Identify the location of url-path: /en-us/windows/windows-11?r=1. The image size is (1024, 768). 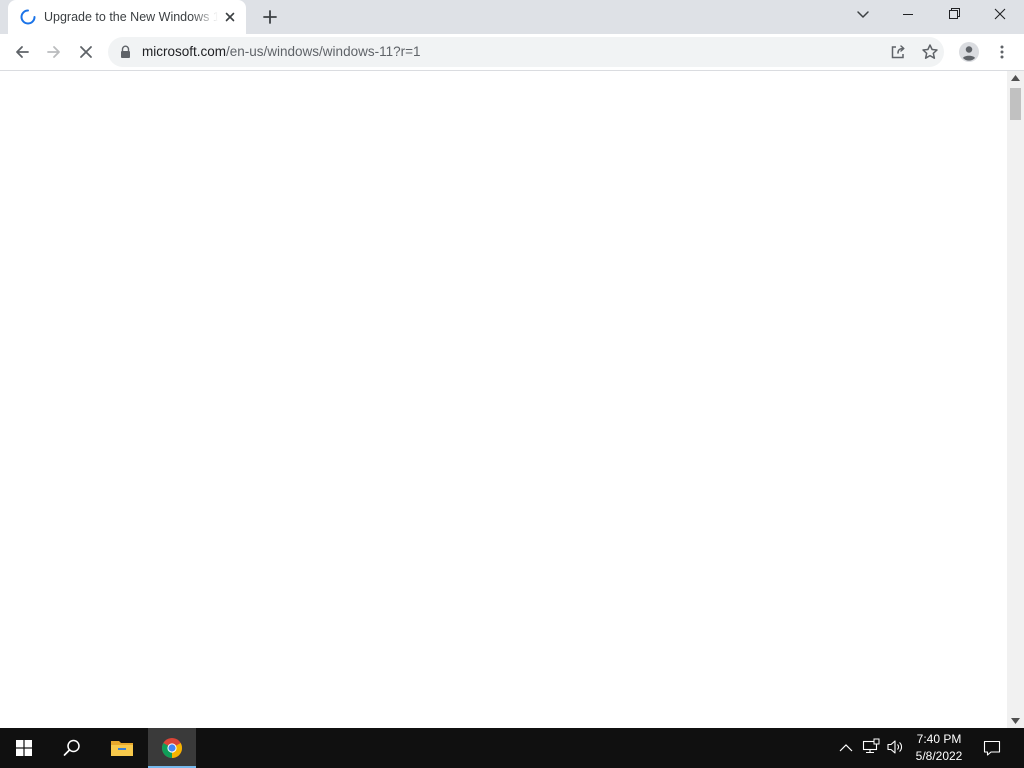
(323, 51).